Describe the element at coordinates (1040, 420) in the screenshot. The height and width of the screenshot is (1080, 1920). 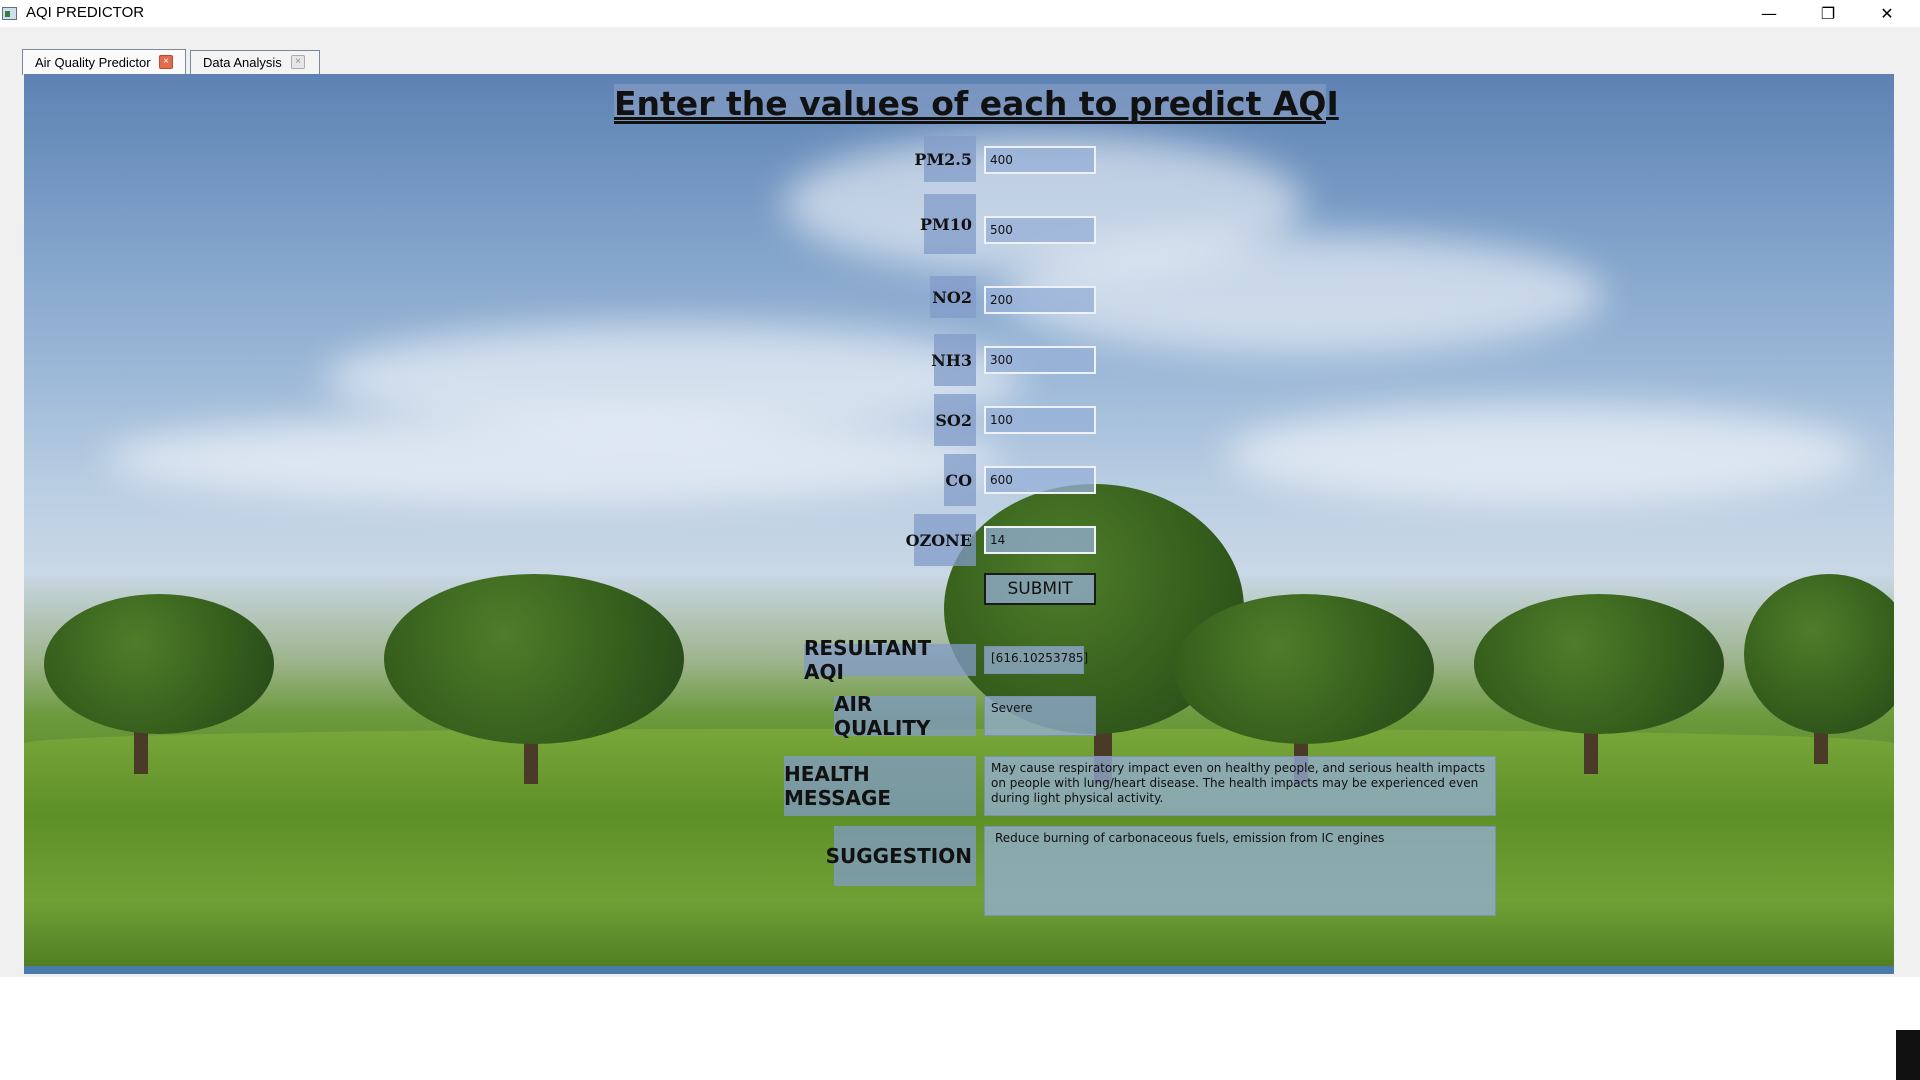
I see `so2-input` at that location.